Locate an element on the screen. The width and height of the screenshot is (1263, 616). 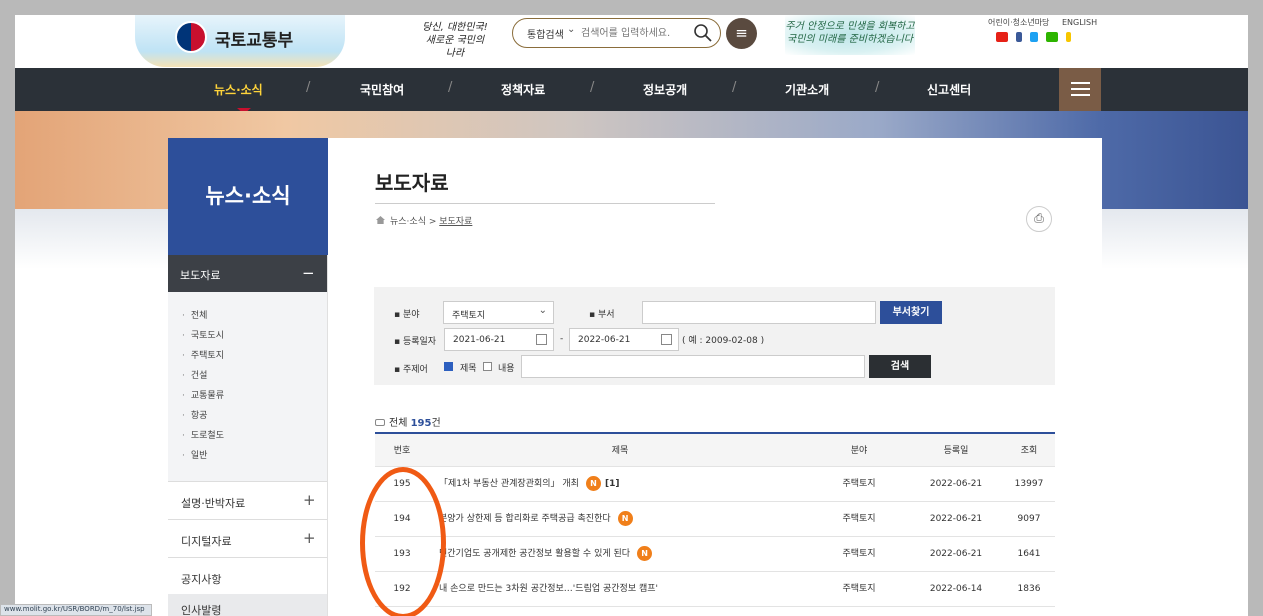
sub-item-housing: 주택토지 is located at coordinates (203, 359).